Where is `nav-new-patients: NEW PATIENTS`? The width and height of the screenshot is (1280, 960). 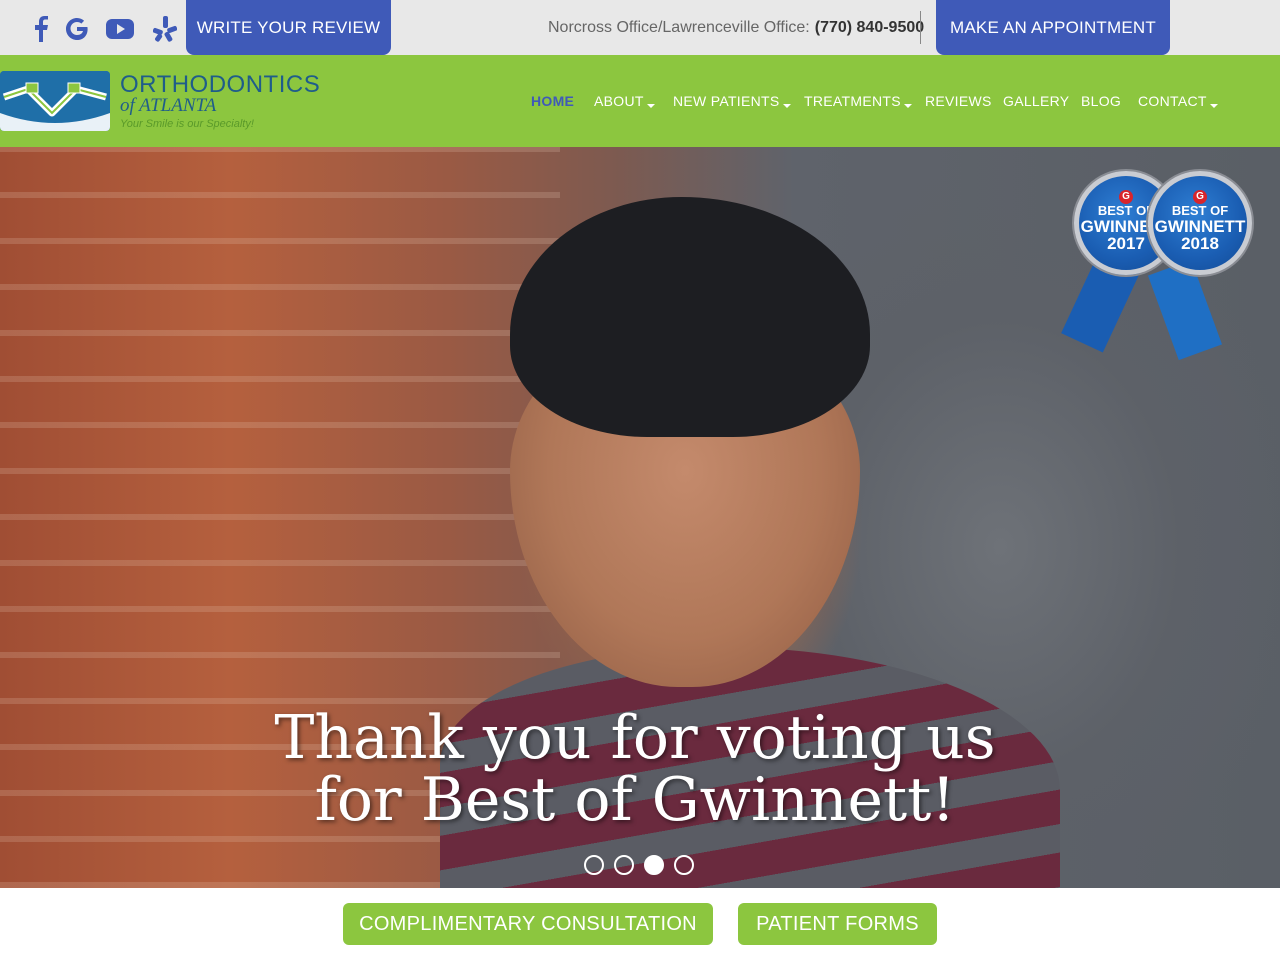
nav-new-patients: NEW PATIENTS is located at coordinates (732, 101).